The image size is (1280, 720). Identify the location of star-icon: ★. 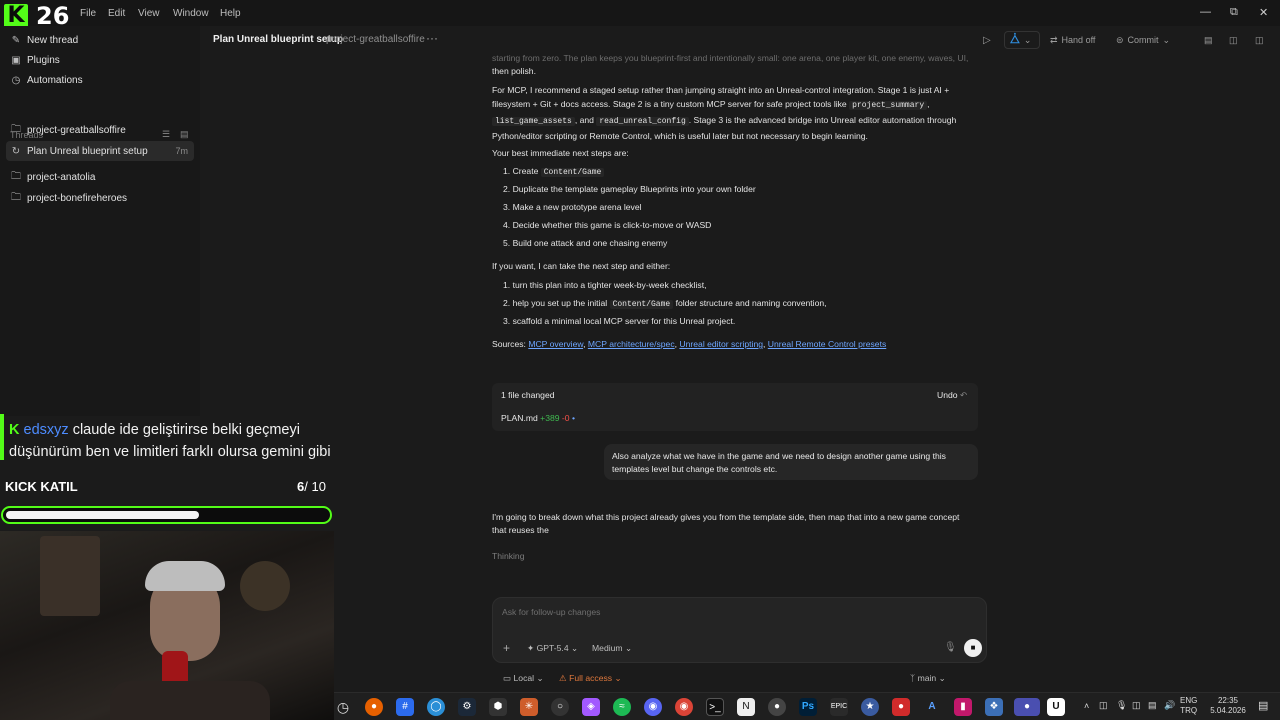
(870, 707).